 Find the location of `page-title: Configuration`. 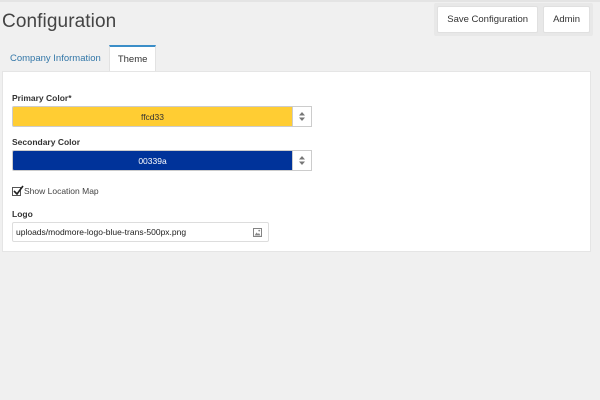

page-title: Configuration is located at coordinates (59, 21).